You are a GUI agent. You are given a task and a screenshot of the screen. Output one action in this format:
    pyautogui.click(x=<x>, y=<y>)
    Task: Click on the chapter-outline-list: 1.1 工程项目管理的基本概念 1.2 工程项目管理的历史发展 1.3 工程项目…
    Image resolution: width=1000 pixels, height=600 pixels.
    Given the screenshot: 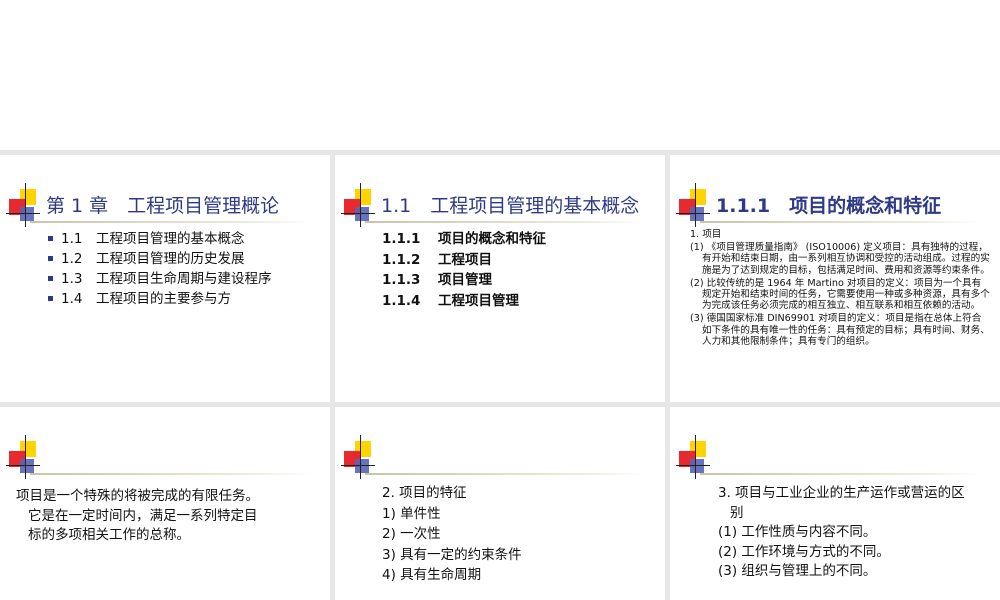 What is the action you would take?
    pyautogui.click(x=159, y=269)
    